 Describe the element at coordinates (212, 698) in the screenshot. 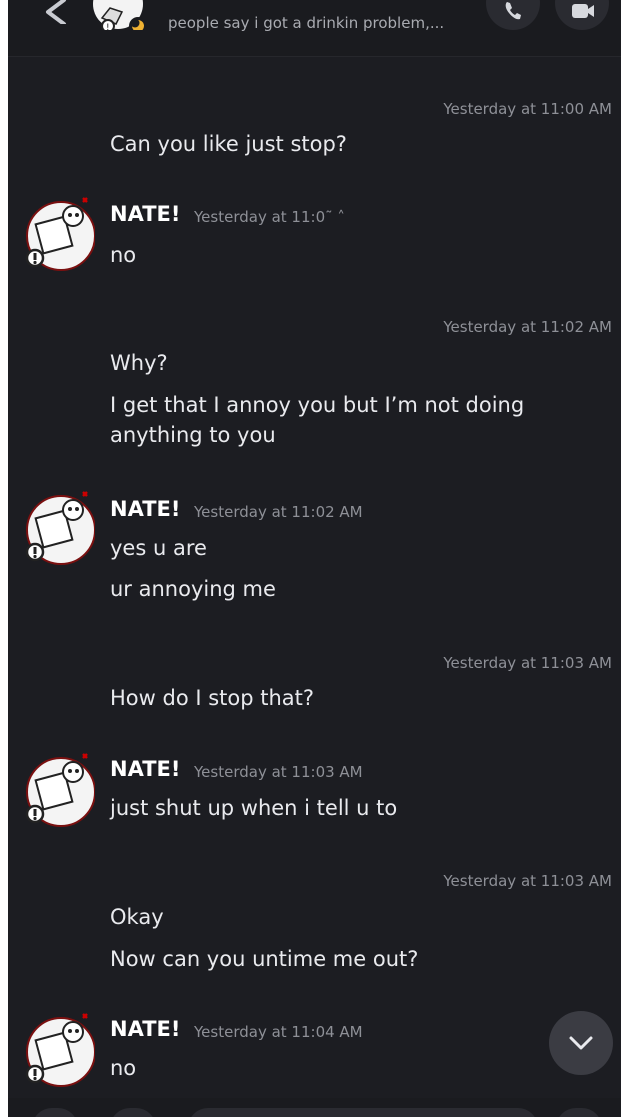

I see `message-text: How do I stop that?` at that location.